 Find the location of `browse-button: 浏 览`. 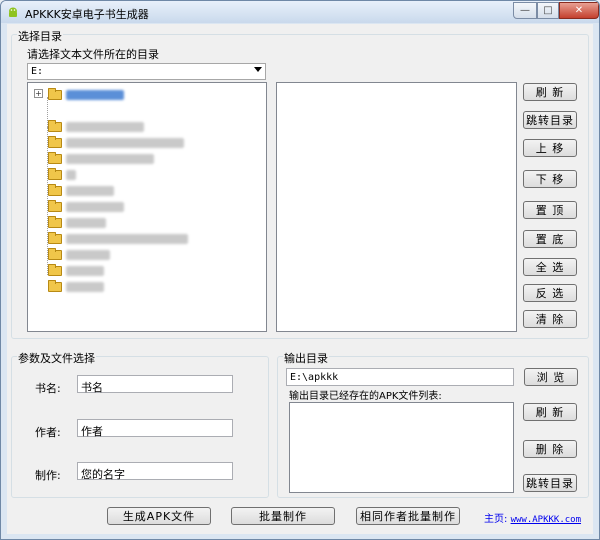

browse-button: 浏 览 is located at coordinates (551, 377).